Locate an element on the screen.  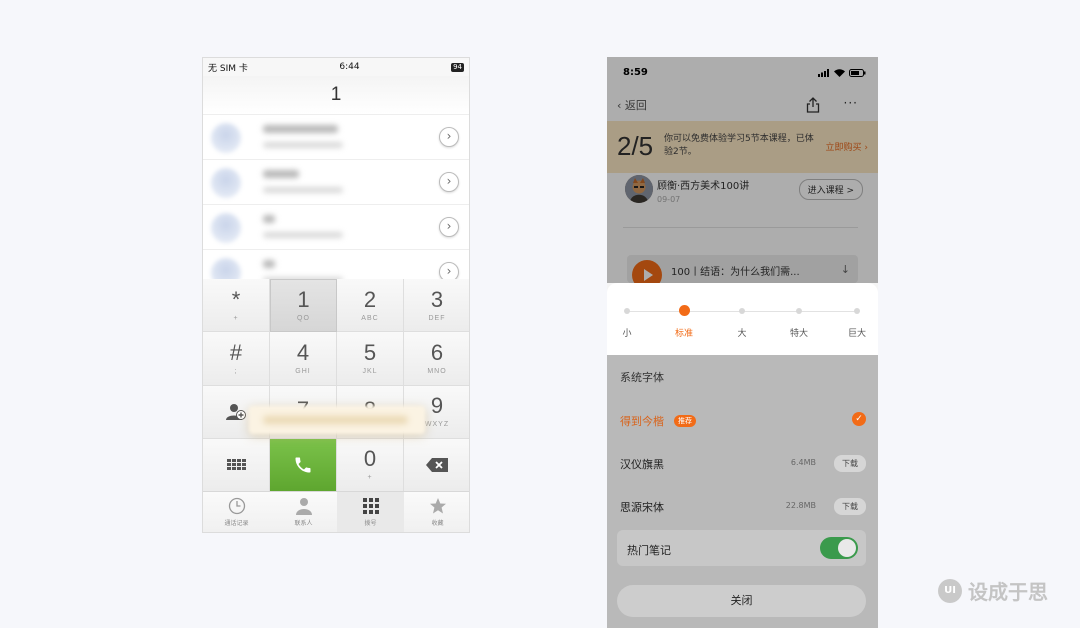
hide-keypad-button is located at coordinates (236, 465).